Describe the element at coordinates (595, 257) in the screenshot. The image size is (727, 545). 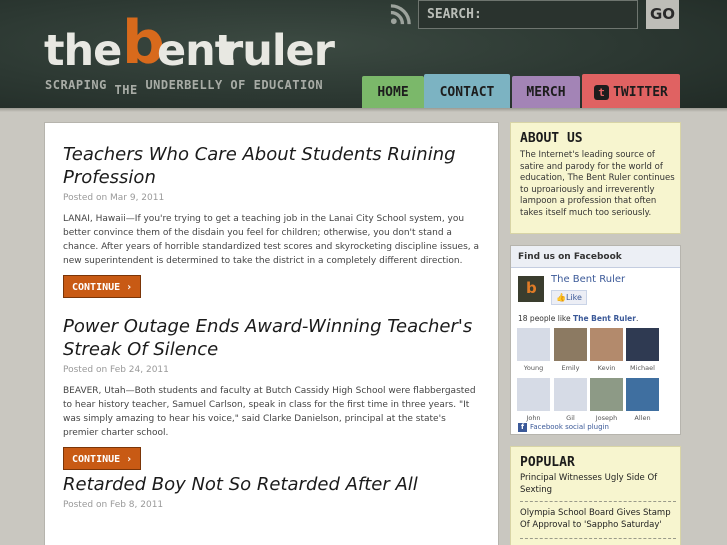
I see `facebook-title: Find us on Facebook` at that location.